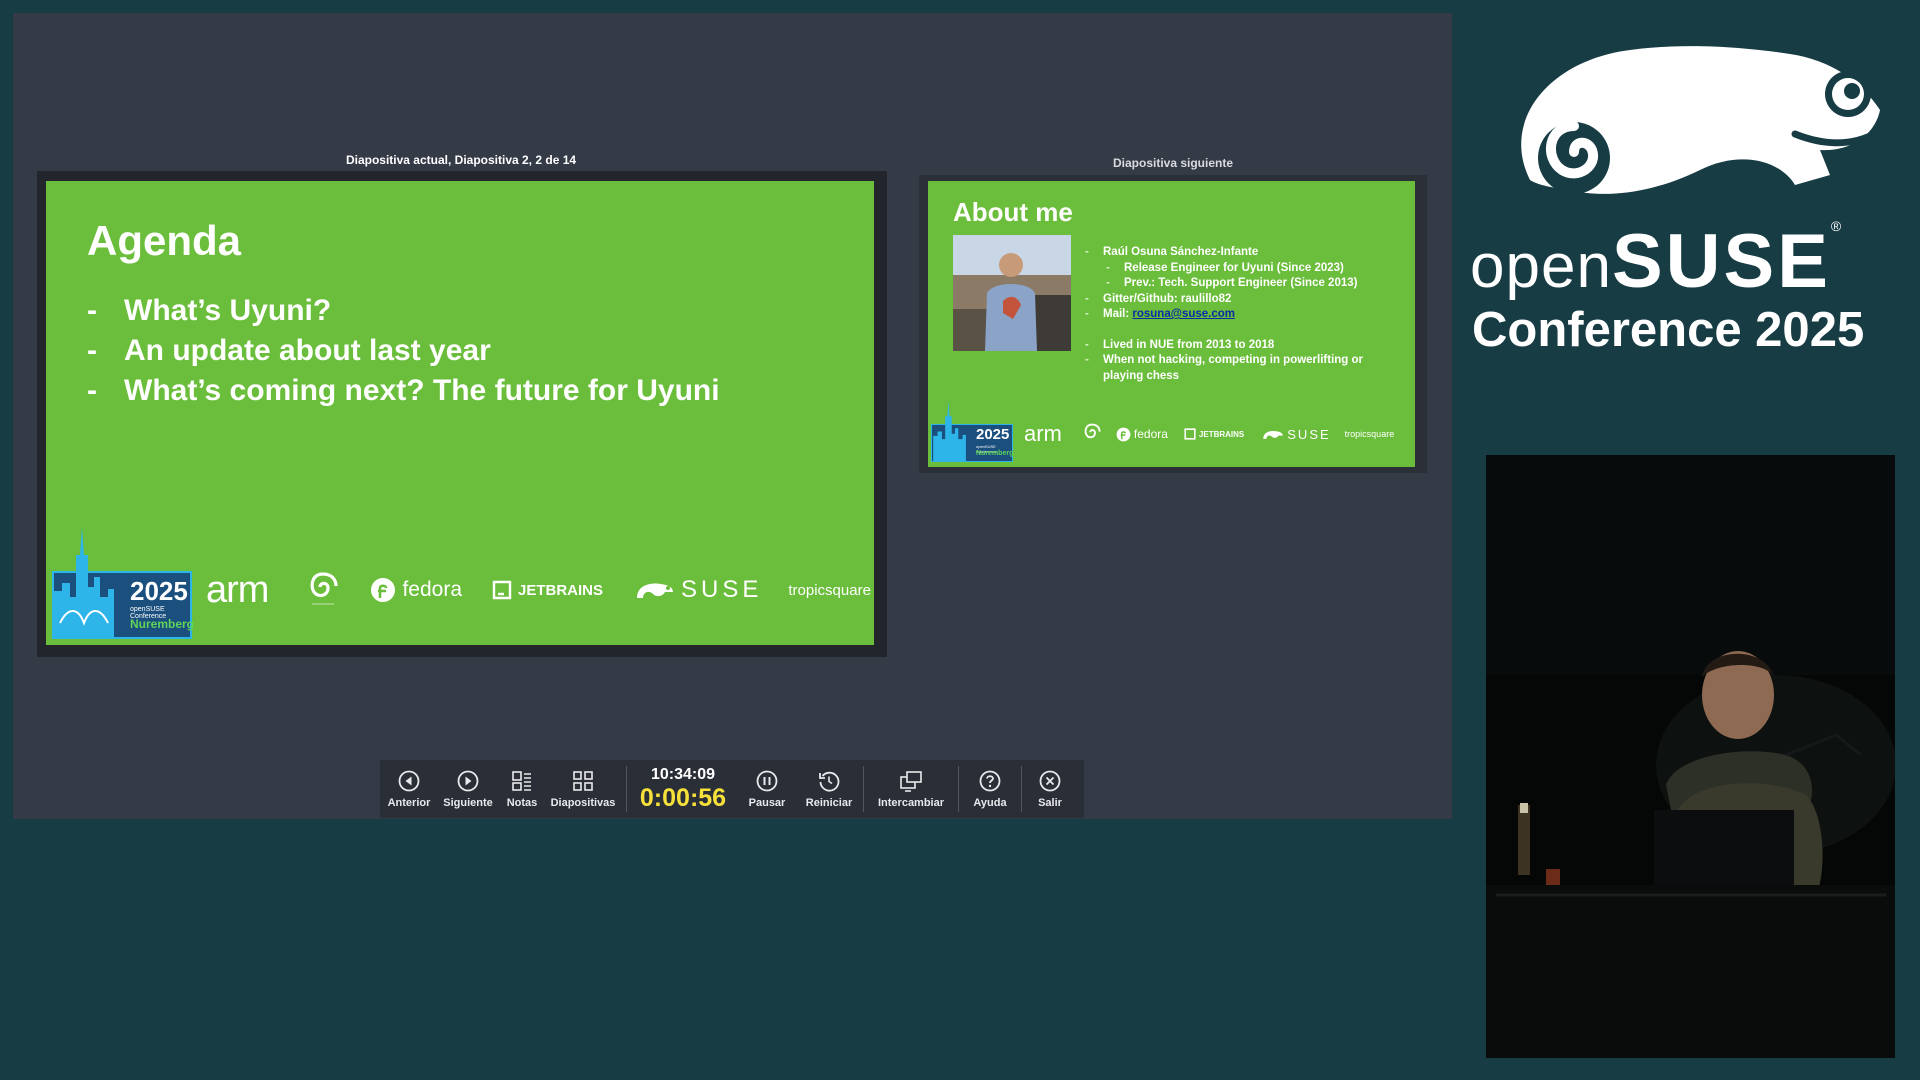 The image size is (1920, 1080). Describe the element at coordinates (911, 781) in the screenshot. I see `swap-displays-icon` at that location.